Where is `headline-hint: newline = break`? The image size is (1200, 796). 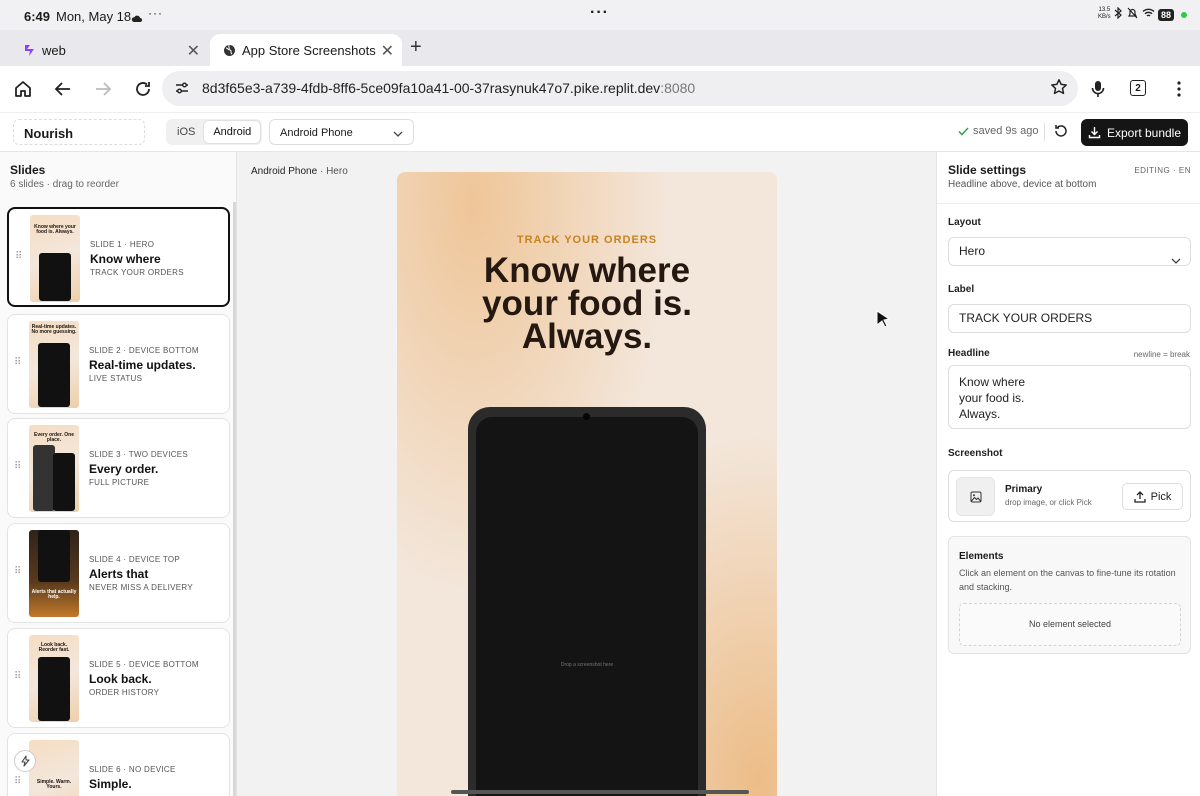 headline-hint: newline = break is located at coordinates (1161, 354).